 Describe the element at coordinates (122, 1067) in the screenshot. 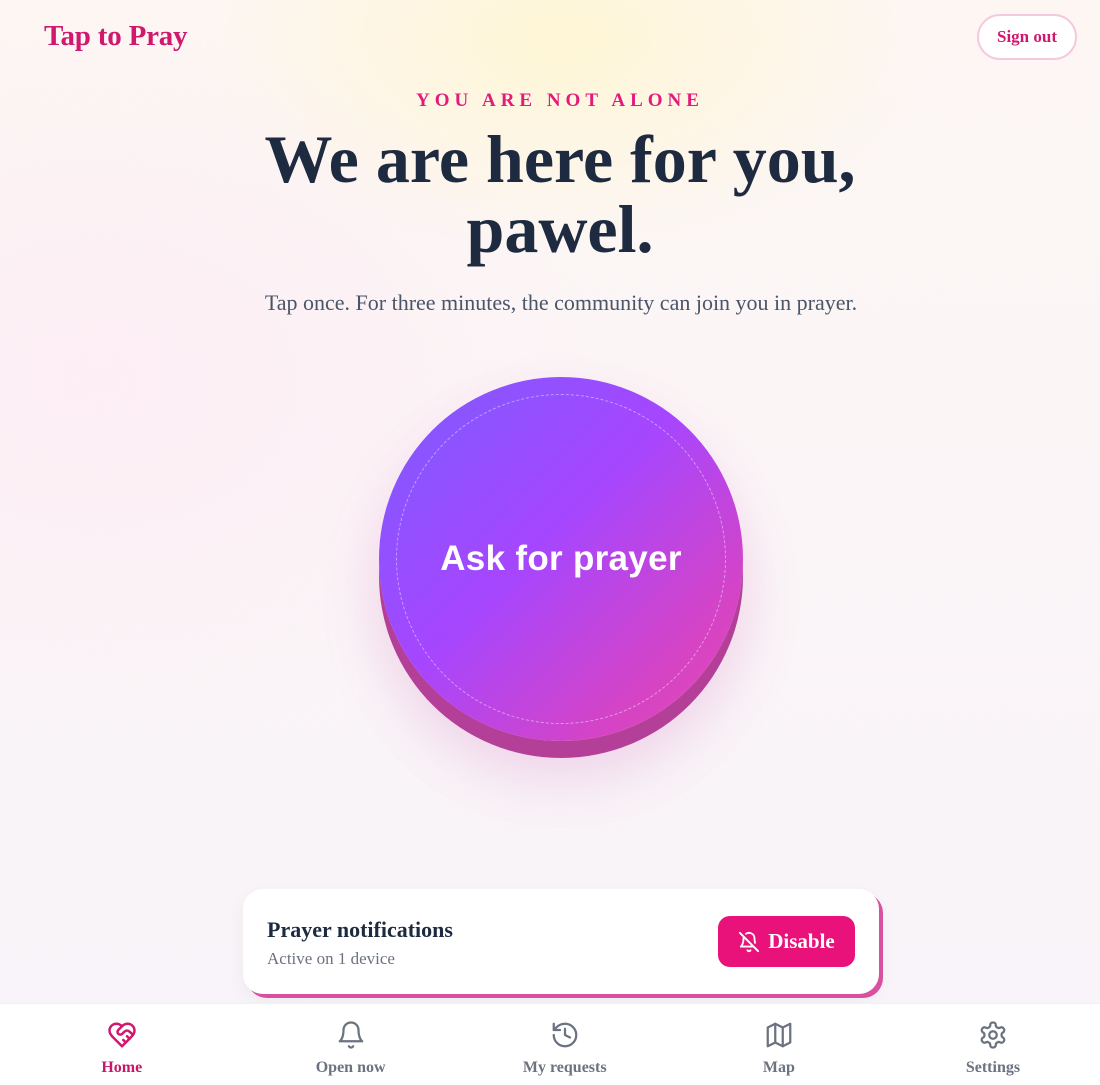

I see `tab-home-label: Home` at that location.